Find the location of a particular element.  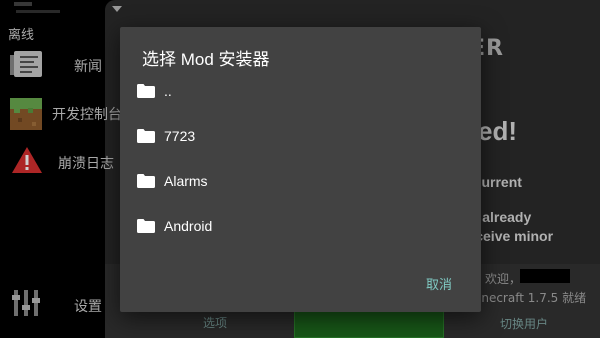

dialog-title: 选择 Mod 安装器 is located at coordinates (206, 59).